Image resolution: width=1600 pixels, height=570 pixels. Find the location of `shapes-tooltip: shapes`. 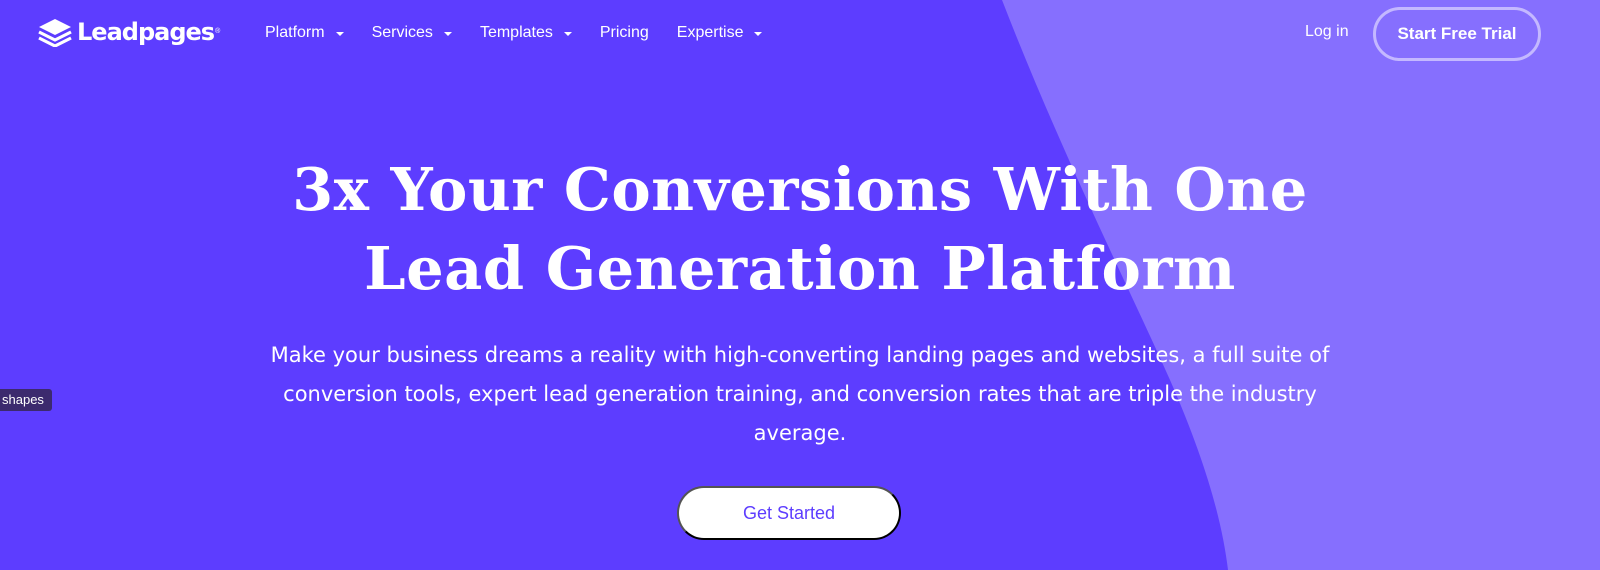

shapes-tooltip: shapes is located at coordinates (26, 400).